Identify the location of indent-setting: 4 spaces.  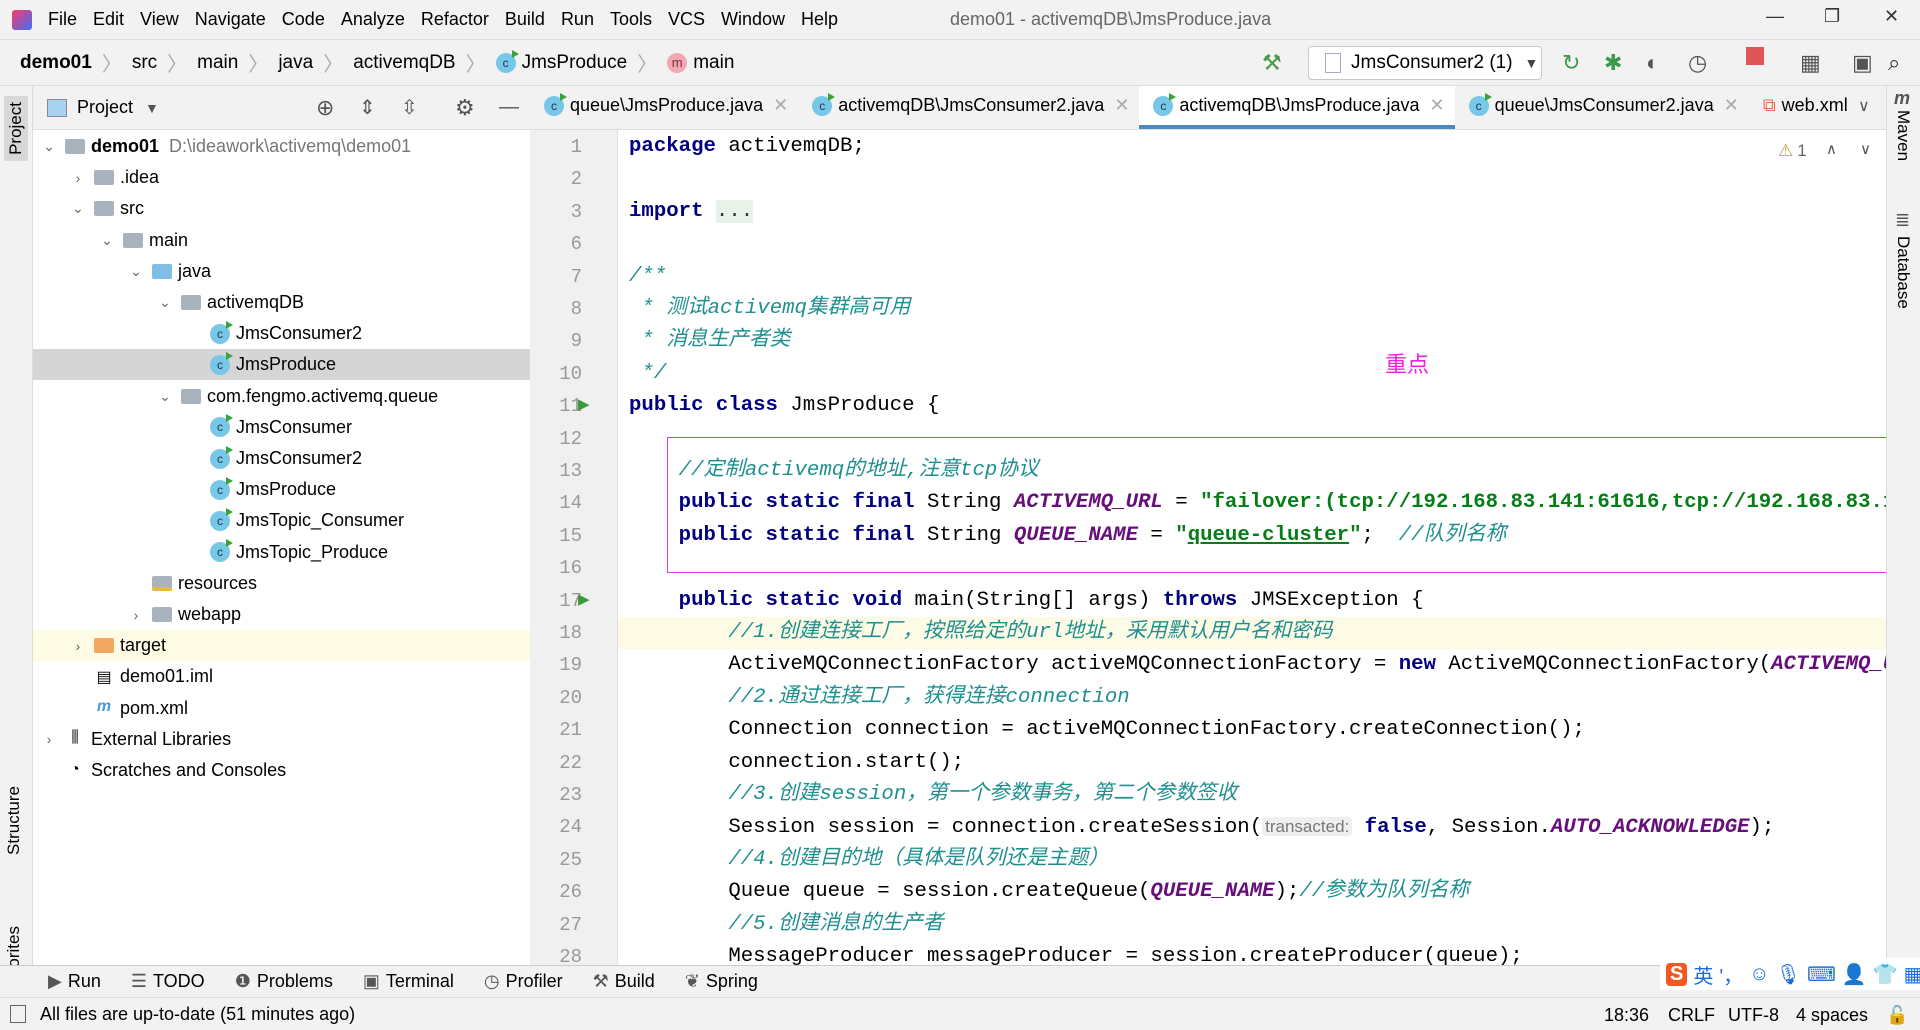
(1832, 1015).